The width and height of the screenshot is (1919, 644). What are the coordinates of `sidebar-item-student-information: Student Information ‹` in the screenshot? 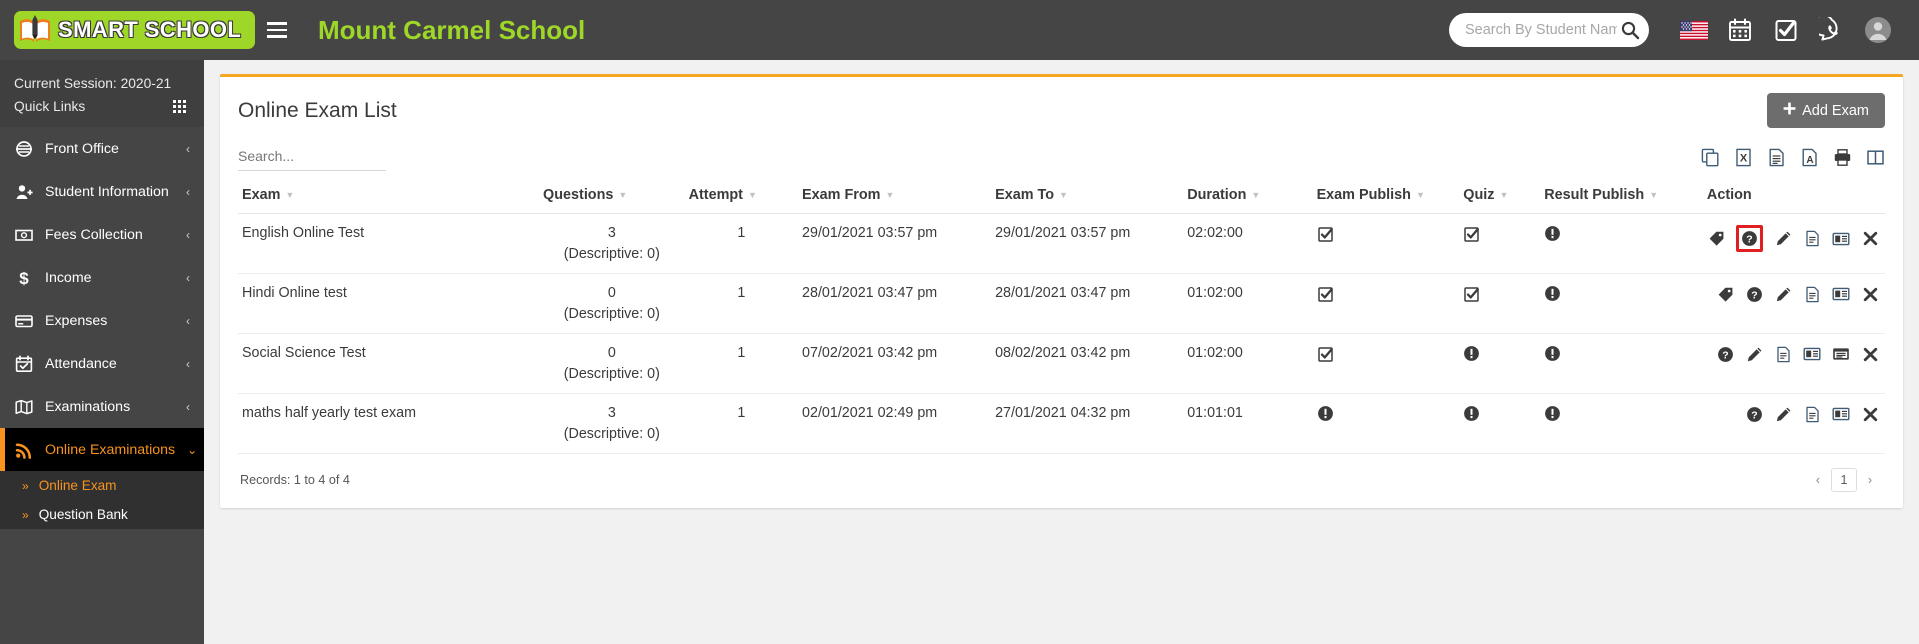 It's located at (102, 191).